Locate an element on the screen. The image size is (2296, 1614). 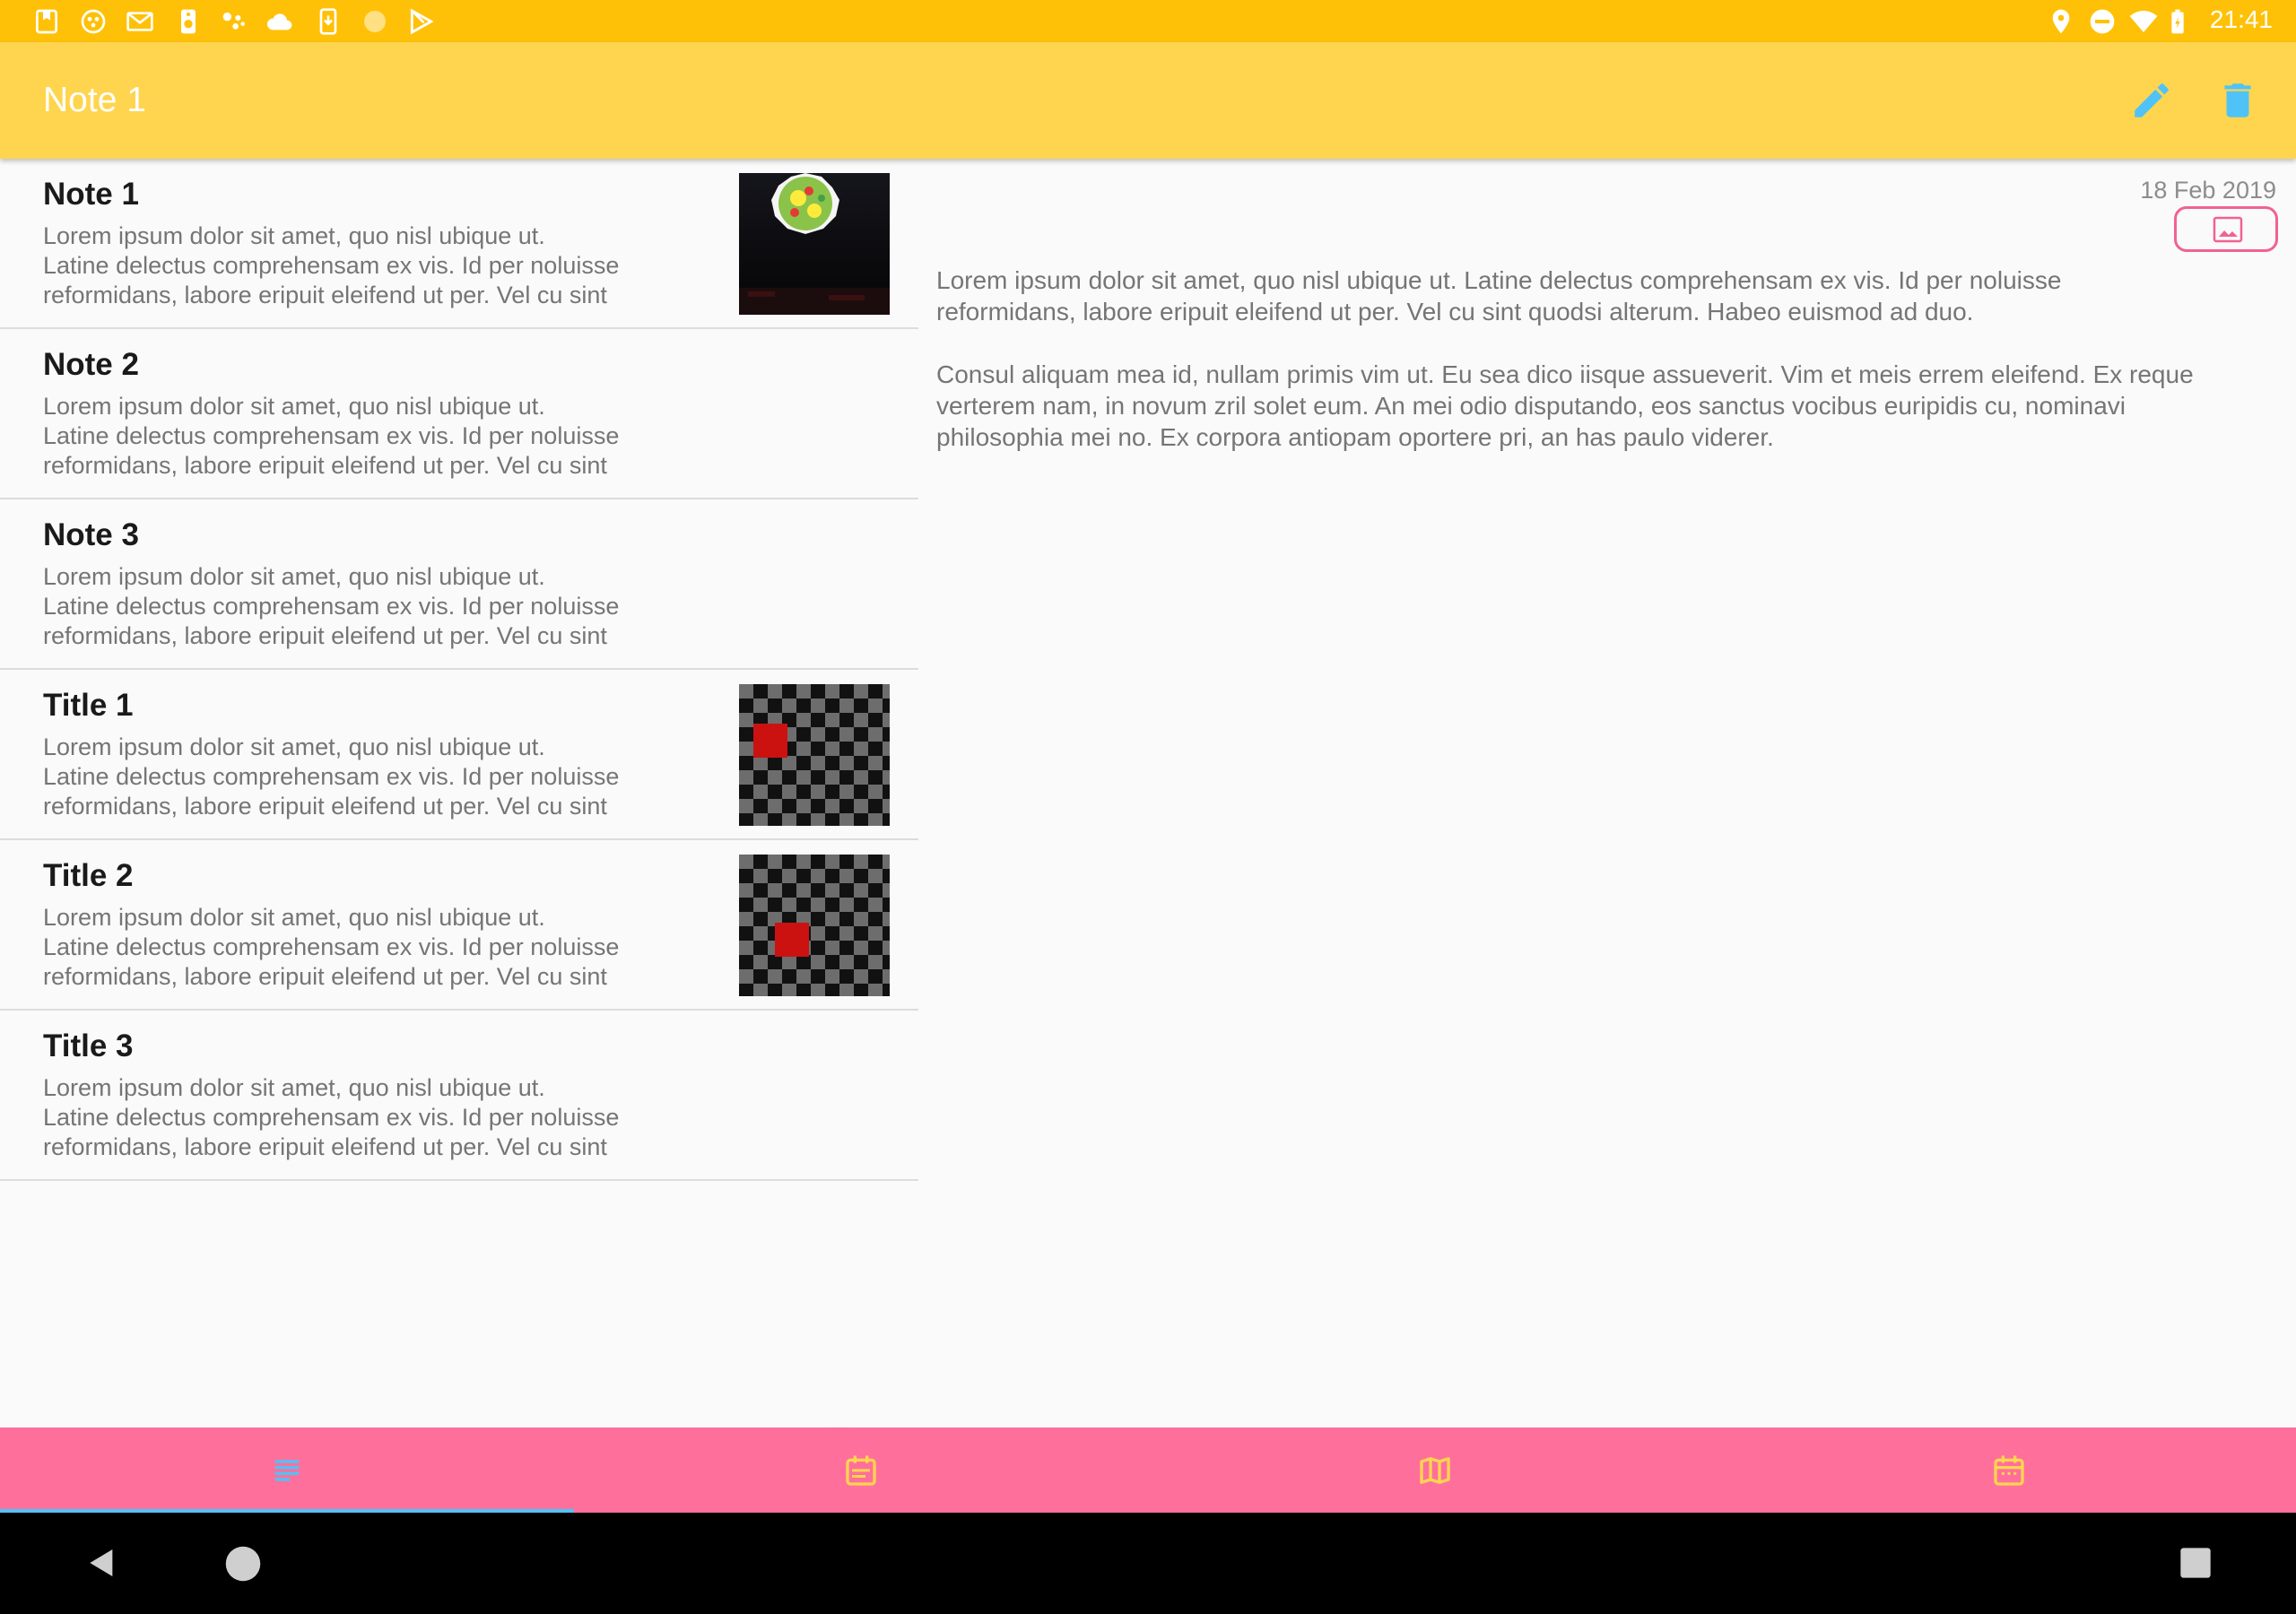
recents-icon is located at coordinates (2195, 1563).